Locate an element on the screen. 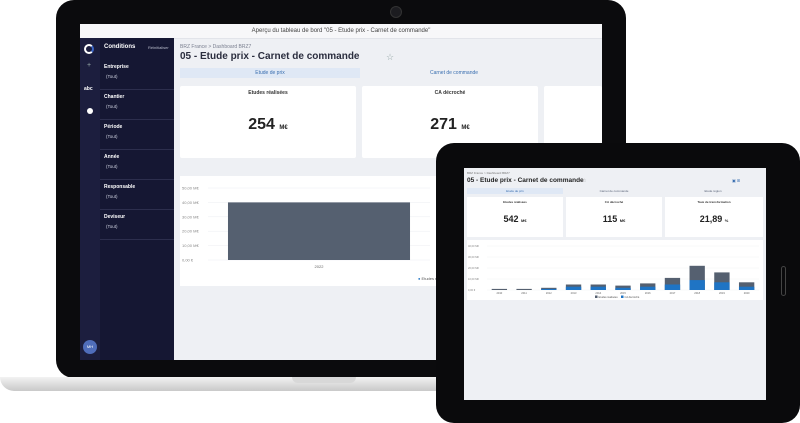 The image size is (800, 423). info-icon is located at coordinates (90, 111).